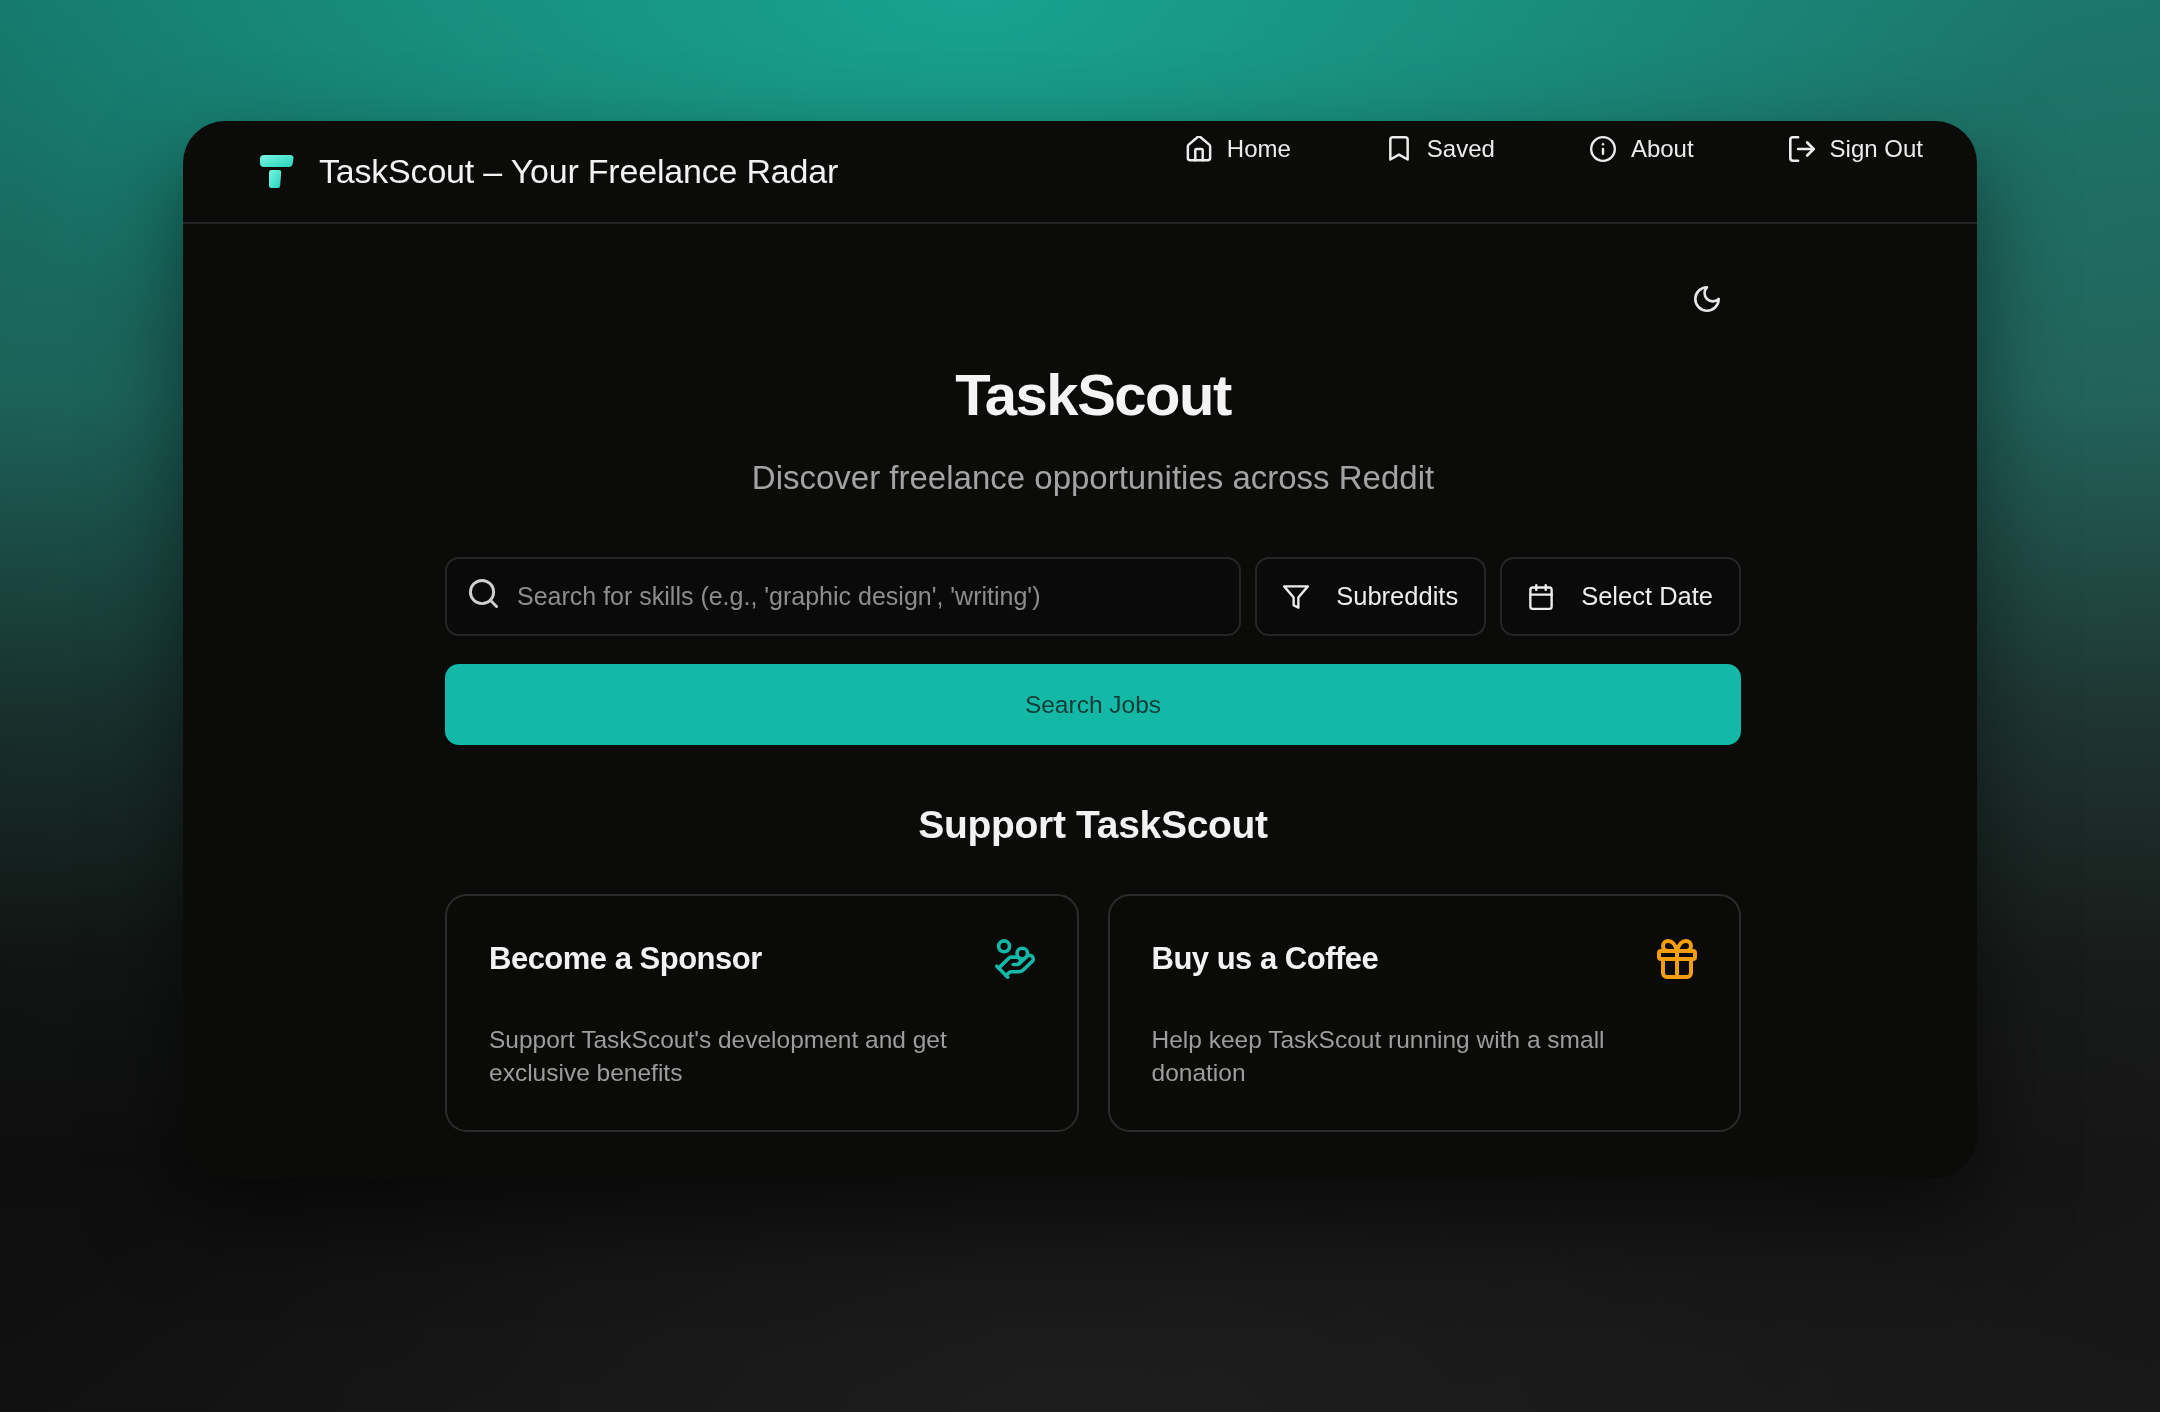  What do you see at coordinates (1602, 149) in the screenshot?
I see `info-icon` at bounding box center [1602, 149].